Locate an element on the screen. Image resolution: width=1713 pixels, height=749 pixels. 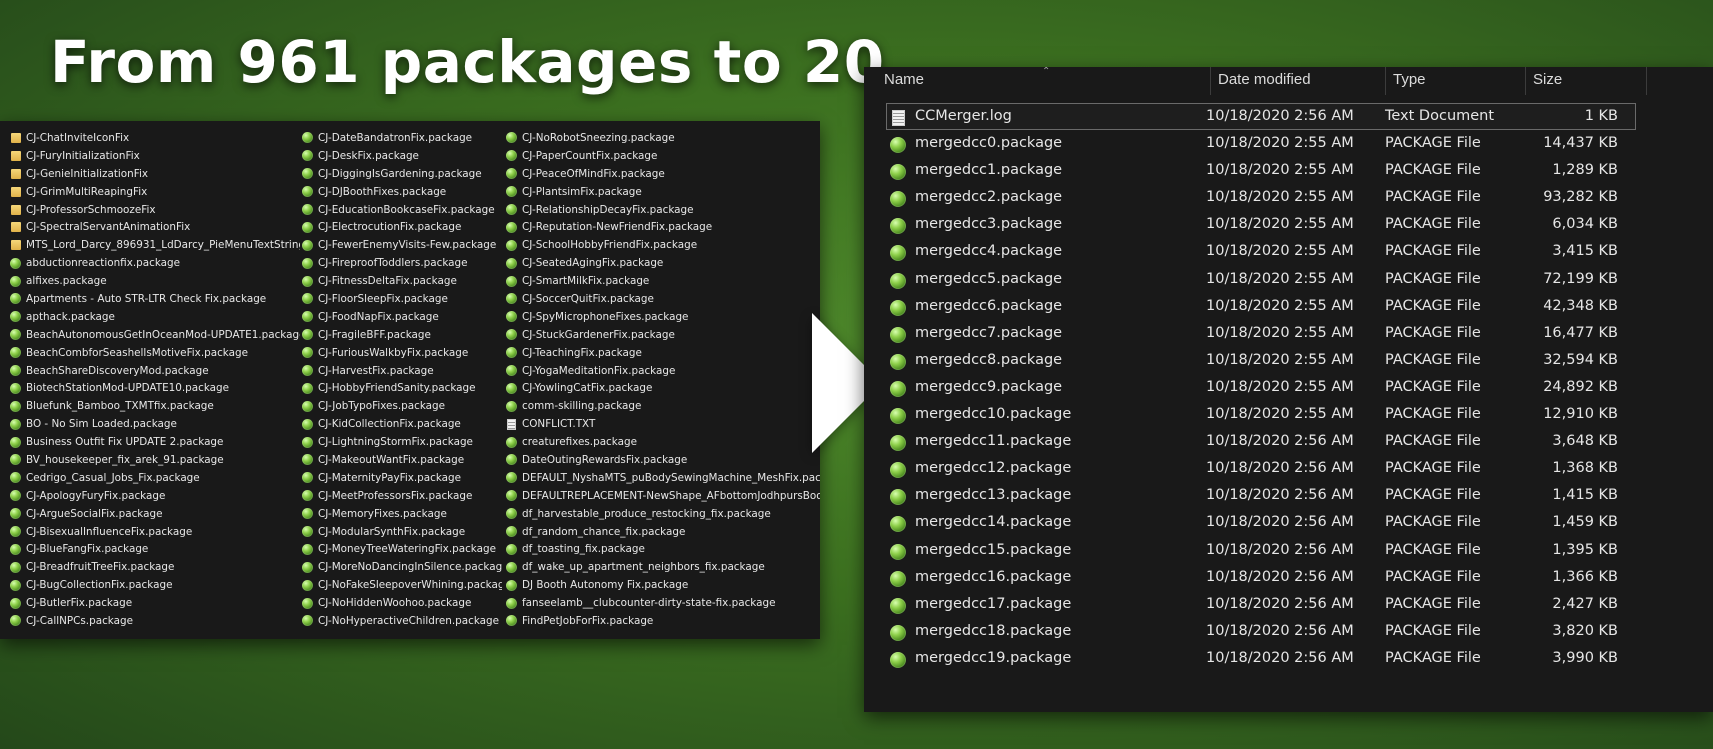
file-item: CJ-ChatInviteIconFix is located at coordinates (155, 138).